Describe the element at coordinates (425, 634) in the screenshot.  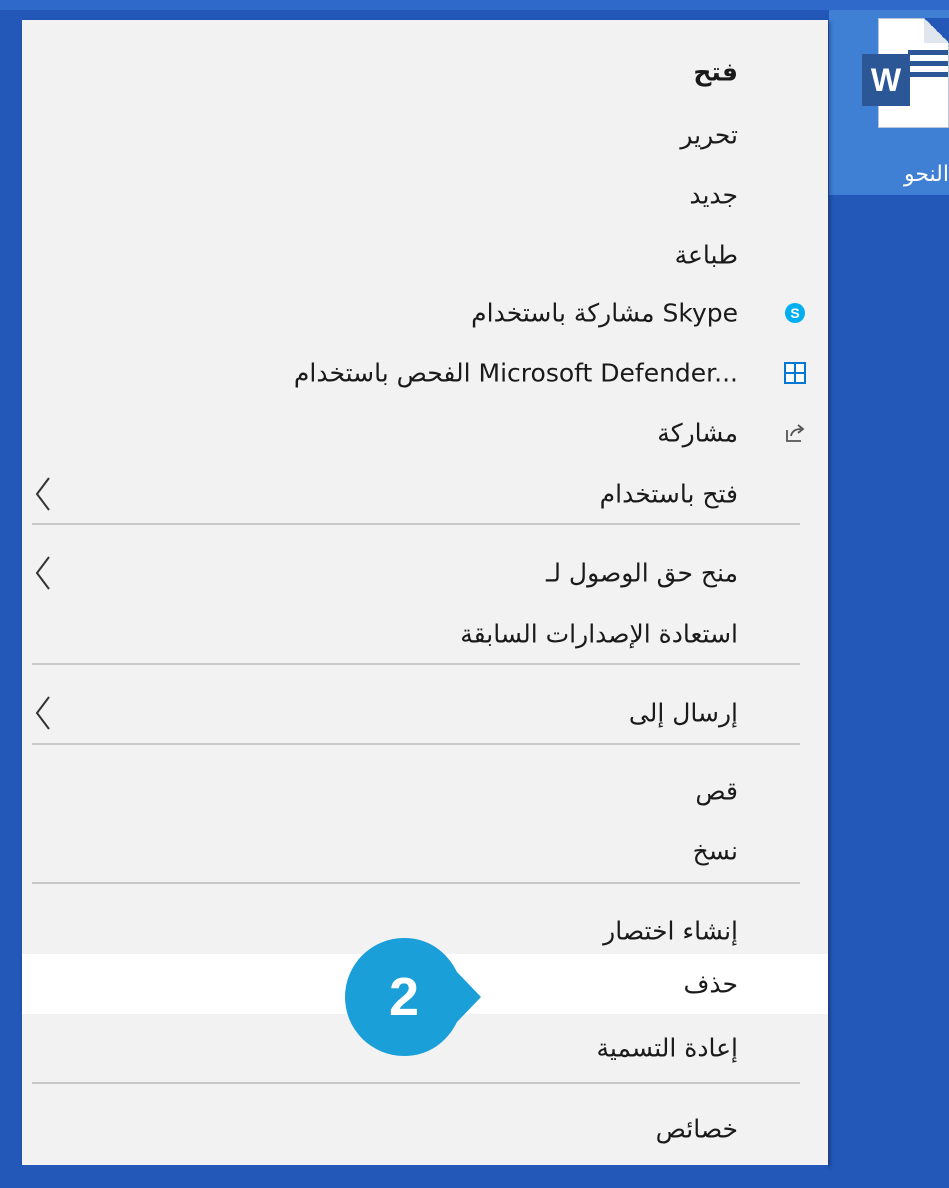
I see `menu-item-restore-versions: استعادة الإصدارات السابقة` at that location.